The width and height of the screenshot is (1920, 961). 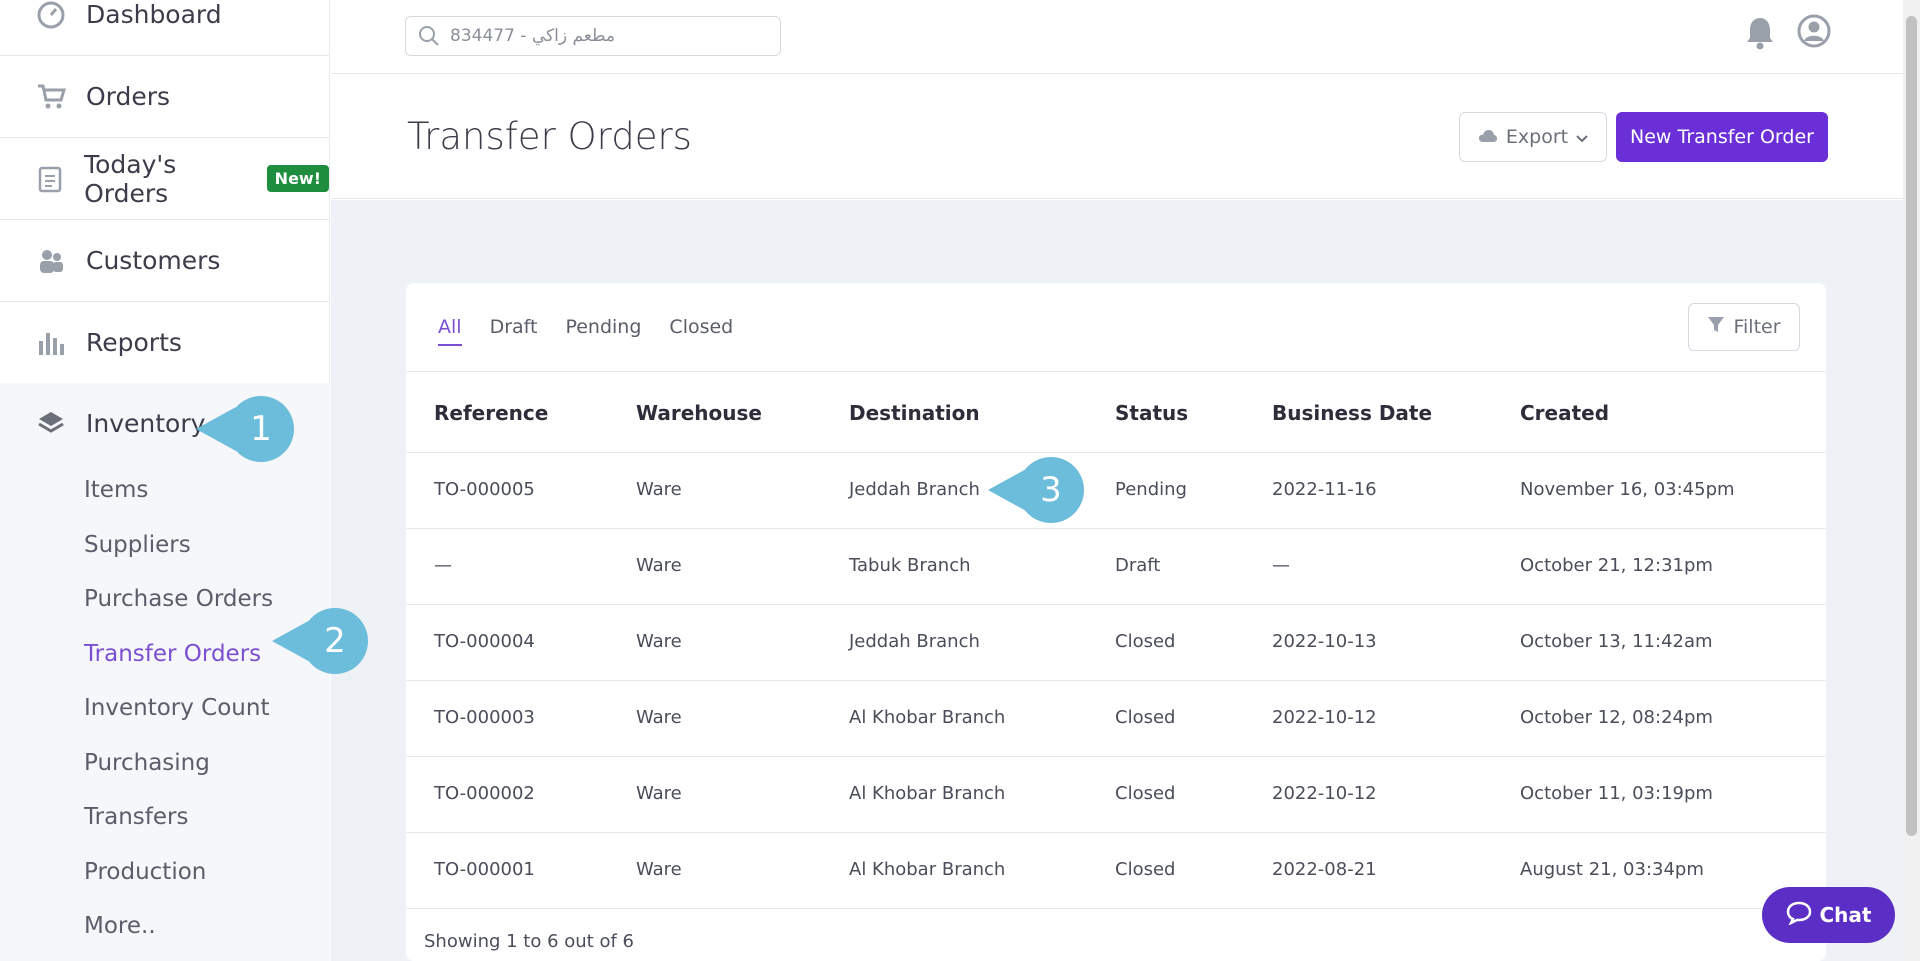 I want to click on callout-1: 1, so click(x=261, y=429).